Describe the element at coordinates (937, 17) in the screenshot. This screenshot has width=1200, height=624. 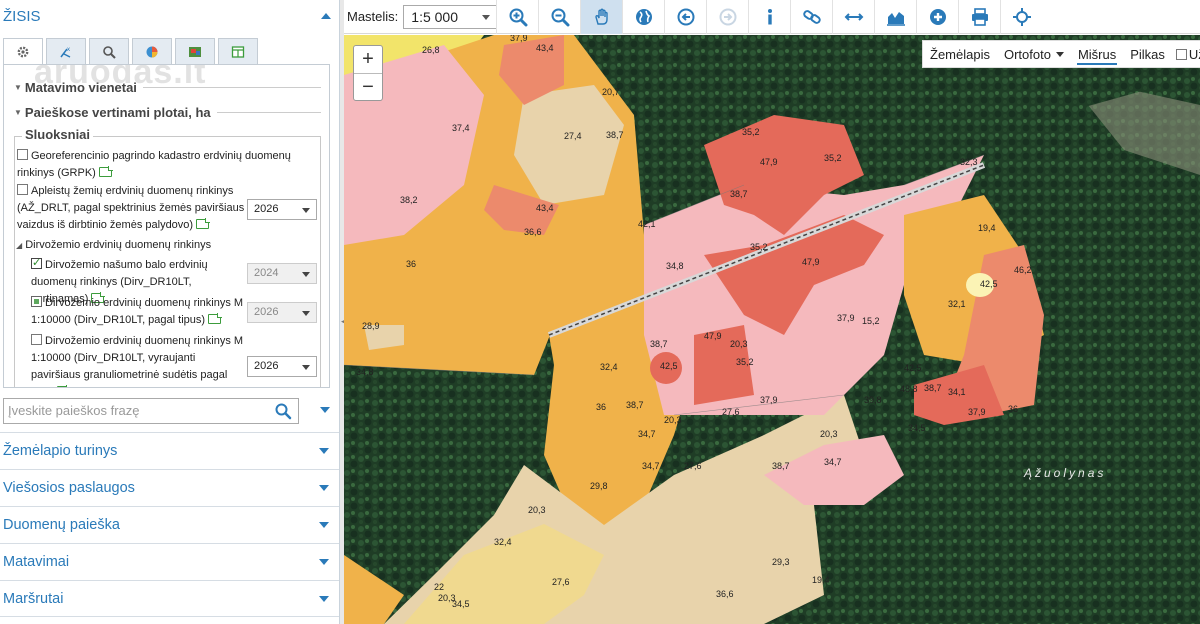
I see `add-button` at that location.